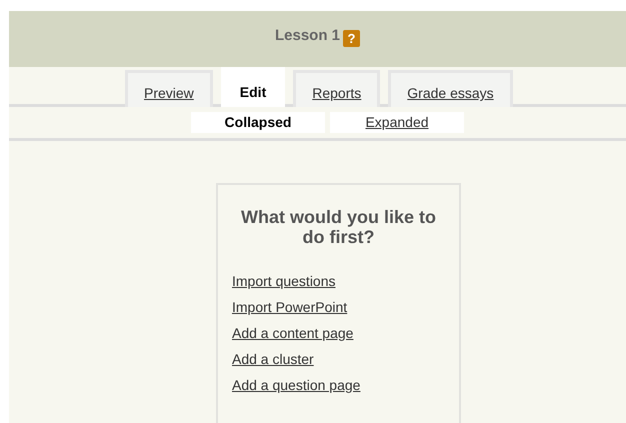  Describe the element at coordinates (450, 88) in the screenshot. I see `tab: Grade essays` at that location.